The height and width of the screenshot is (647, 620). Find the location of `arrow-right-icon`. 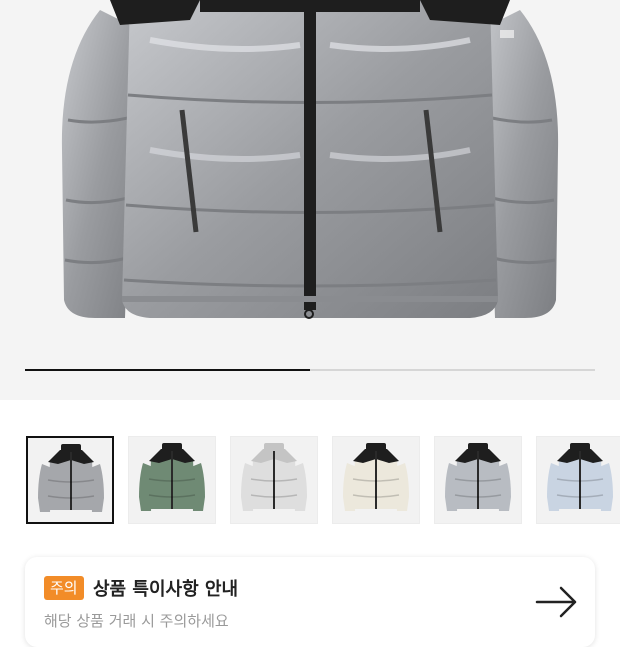

arrow-right-icon is located at coordinates (557, 602).